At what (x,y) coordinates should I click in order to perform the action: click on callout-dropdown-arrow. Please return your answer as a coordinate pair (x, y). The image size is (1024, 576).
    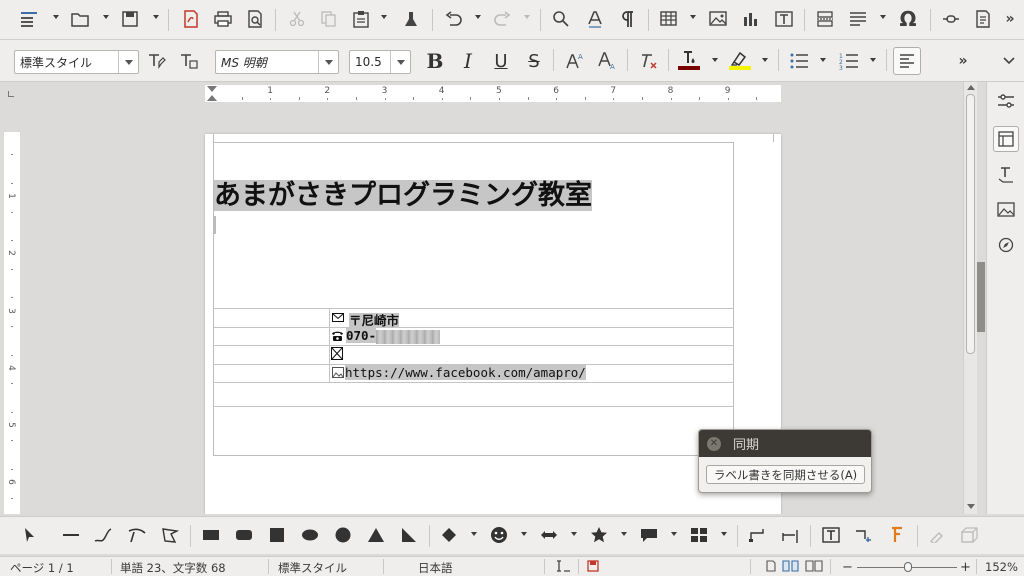
    Looking at the image, I should click on (674, 534).